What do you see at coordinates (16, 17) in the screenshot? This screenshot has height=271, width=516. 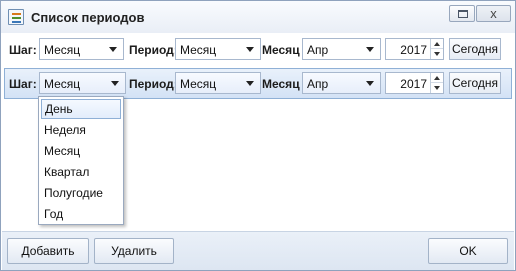 I see `app-list-icon` at bounding box center [16, 17].